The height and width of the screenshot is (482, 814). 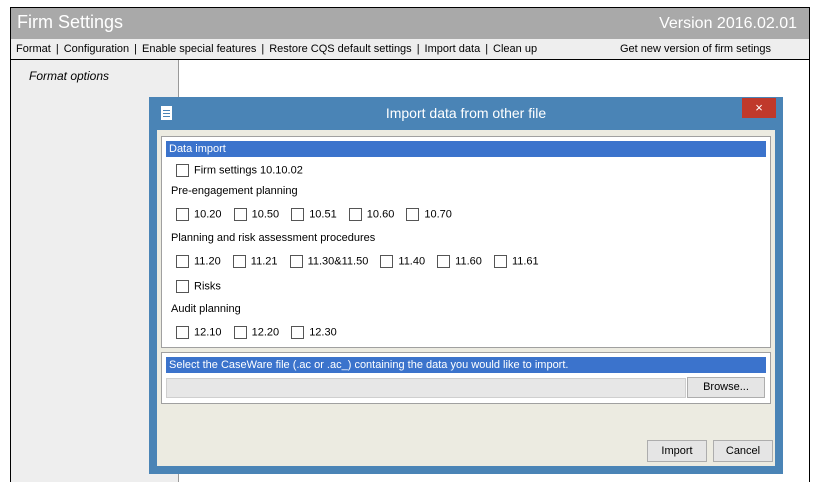 What do you see at coordinates (468, 261) in the screenshot?
I see `checkbox-label: 11.60` at bounding box center [468, 261].